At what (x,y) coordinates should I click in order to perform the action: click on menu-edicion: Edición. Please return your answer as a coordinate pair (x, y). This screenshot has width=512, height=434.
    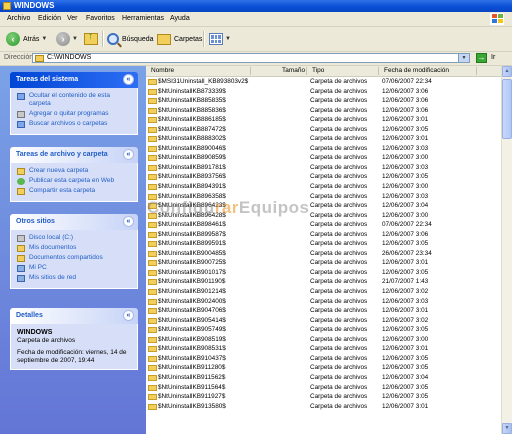
    Looking at the image, I should click on (49, 19).